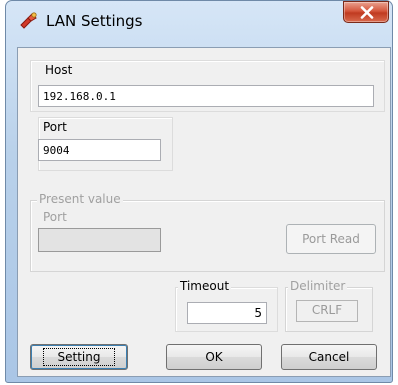 Image resolution: width=398 pixels, height=385 pixels. What do you see at coordinates (318, 286) in the screenshot?
I see `delimiter-label: Delimiter` at bounding box center [318, 286].